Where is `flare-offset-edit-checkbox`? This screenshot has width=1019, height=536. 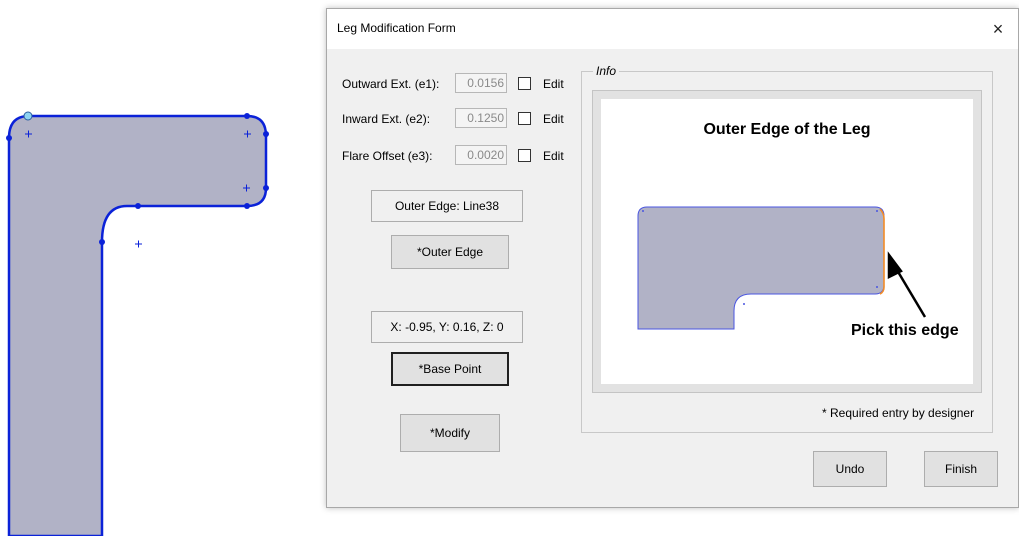
flare-offset-edit-checkbox is located at coordinates (524, 155).